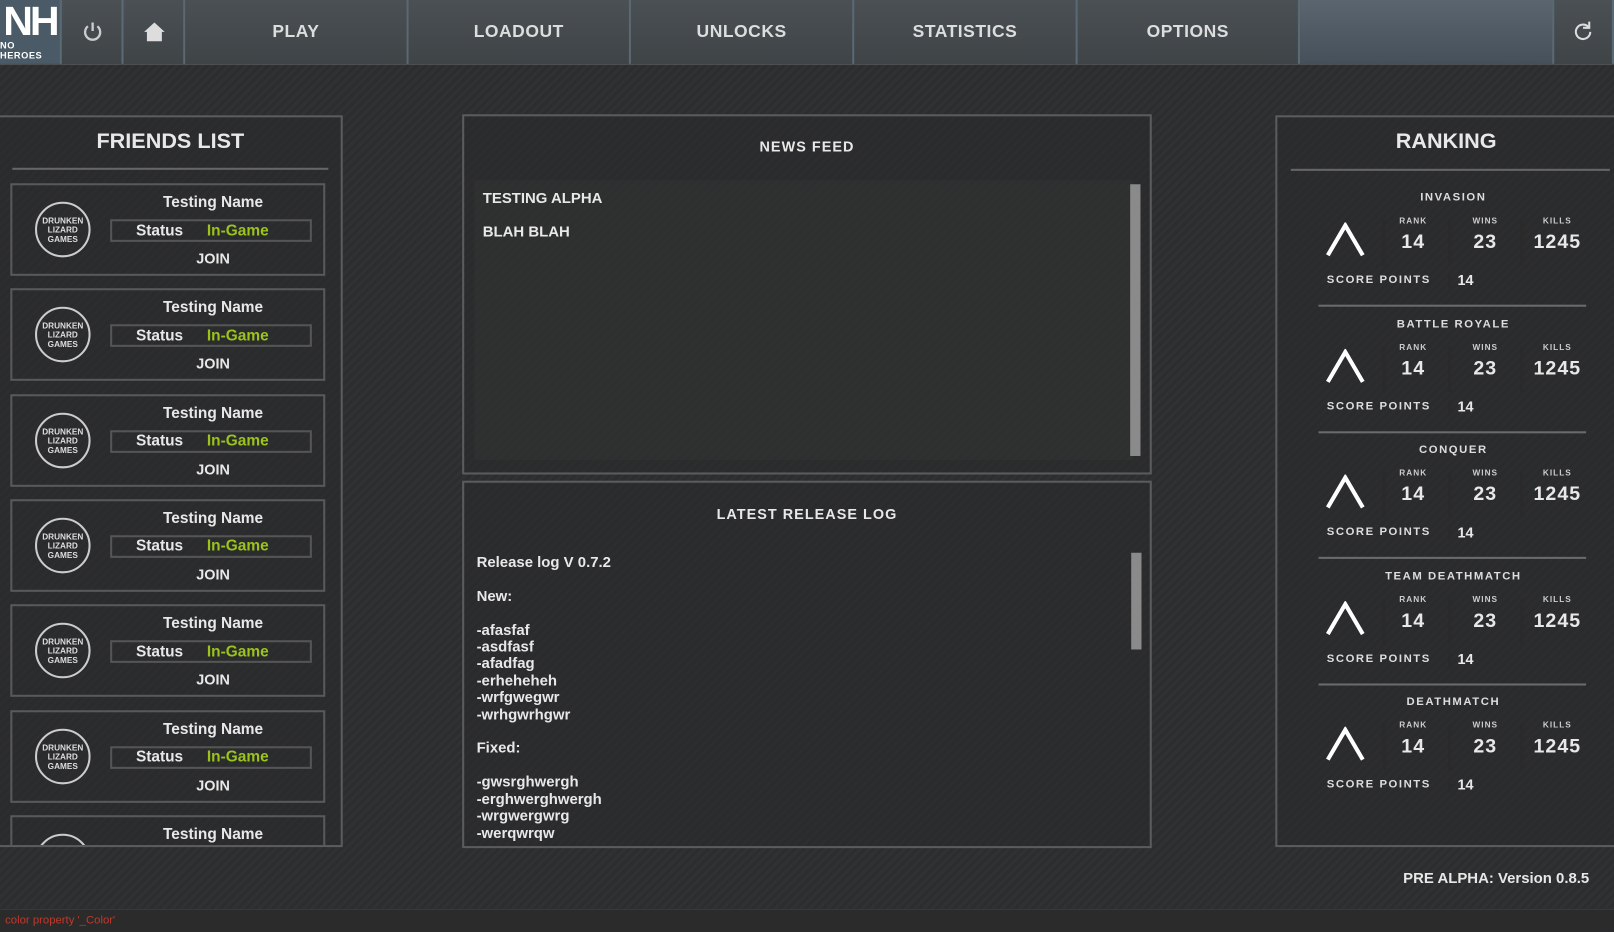  Describe the element at coordinates (966, 32) in the screenshot. I see `nav-statistics: STATISTICS` at that location.